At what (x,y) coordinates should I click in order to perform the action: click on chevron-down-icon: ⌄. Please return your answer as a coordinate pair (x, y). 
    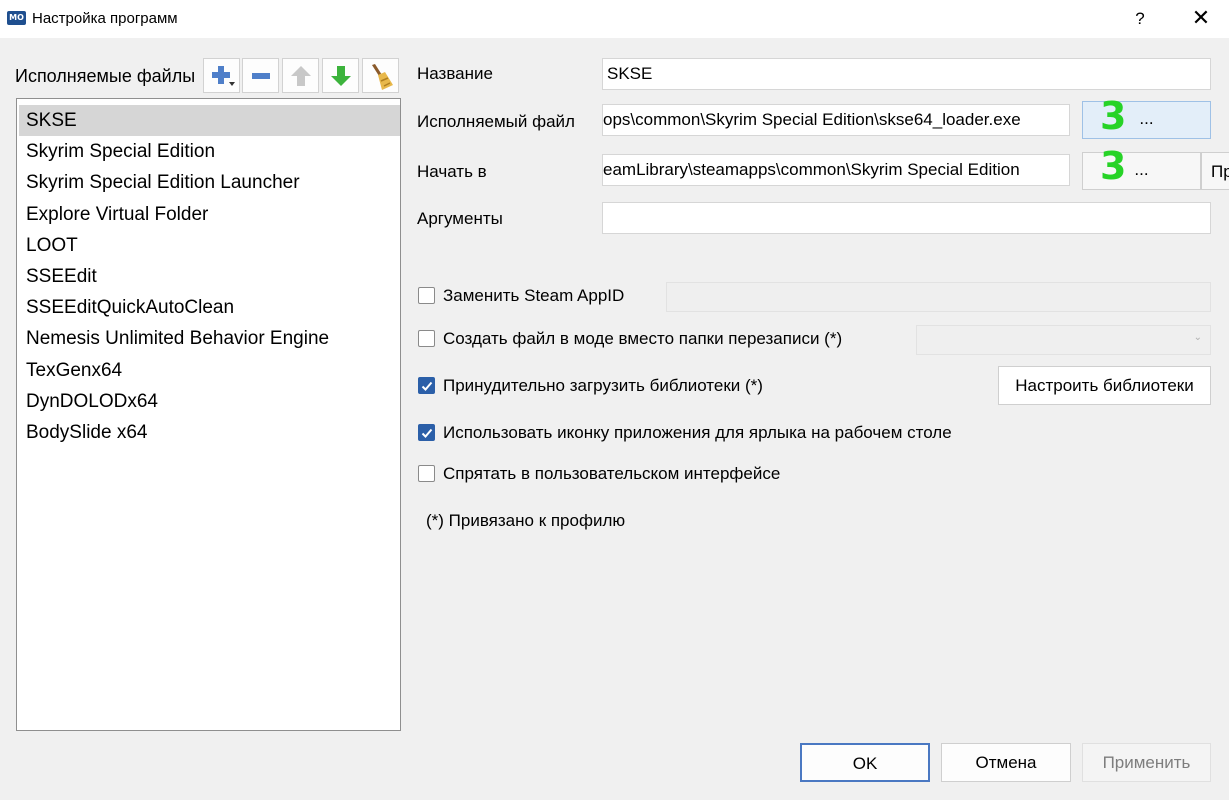
    Looking at the image, I should click on (1197, 337).